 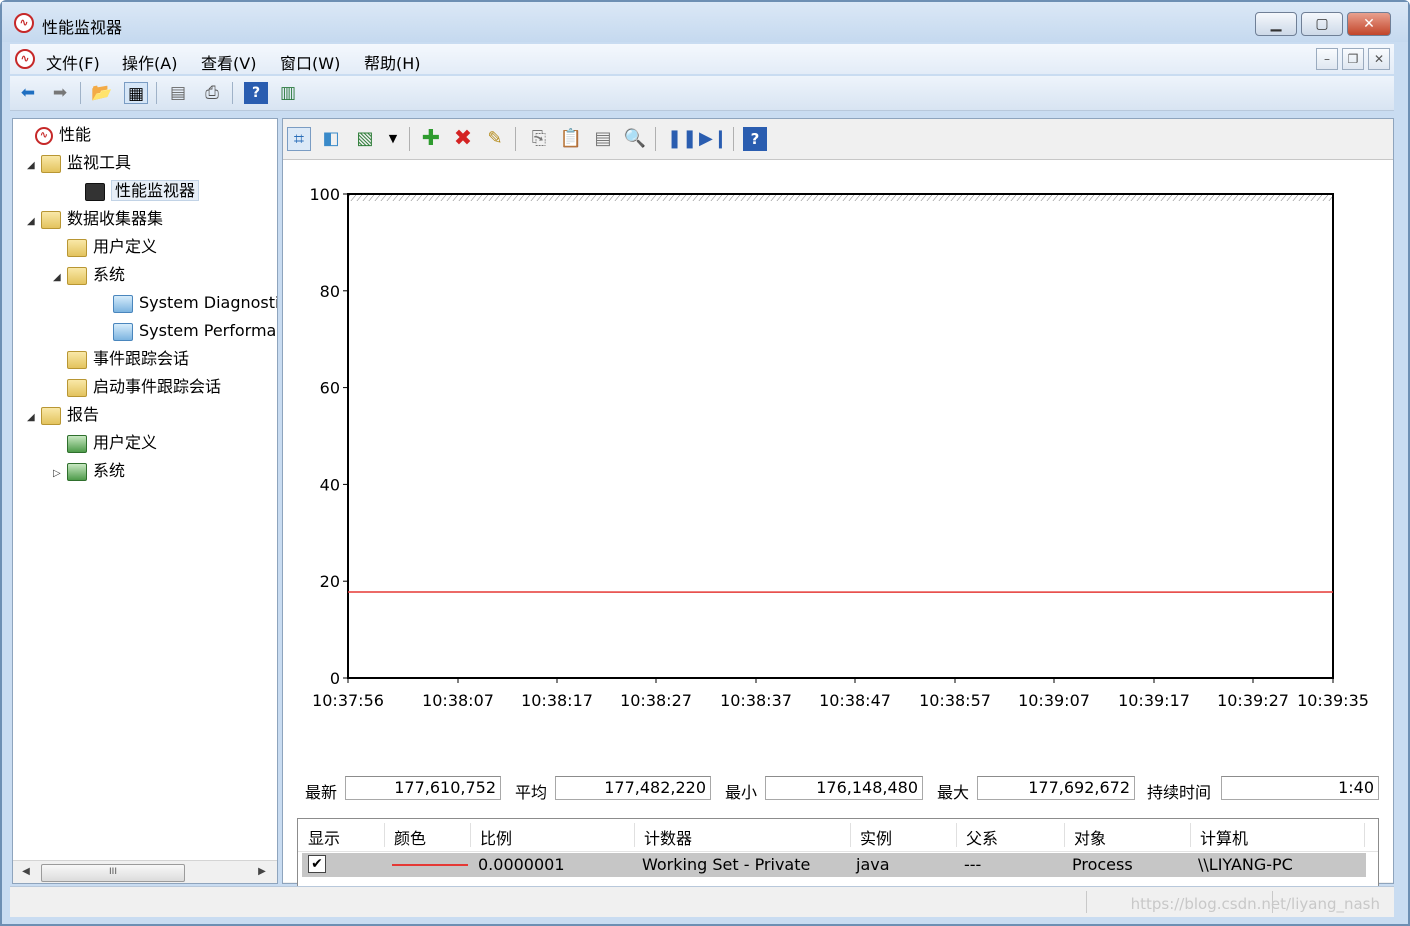 What do you see at coordinates (26, 872) in the screenshot?
I see `scroll-left-icon: ◀` at bounding box center [26, 872].